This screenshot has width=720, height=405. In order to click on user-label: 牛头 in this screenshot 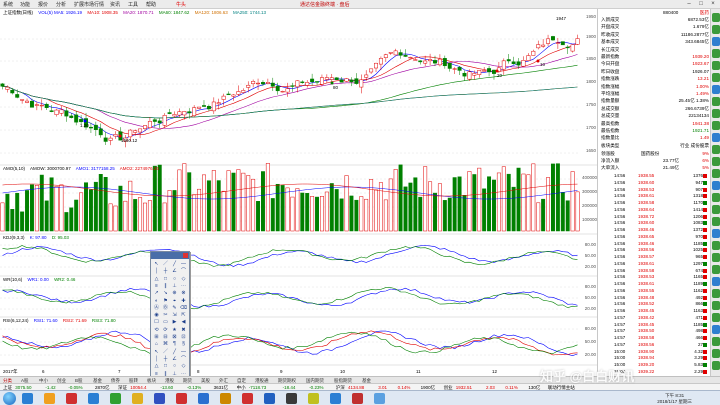, I will do `click(181, 4)`.